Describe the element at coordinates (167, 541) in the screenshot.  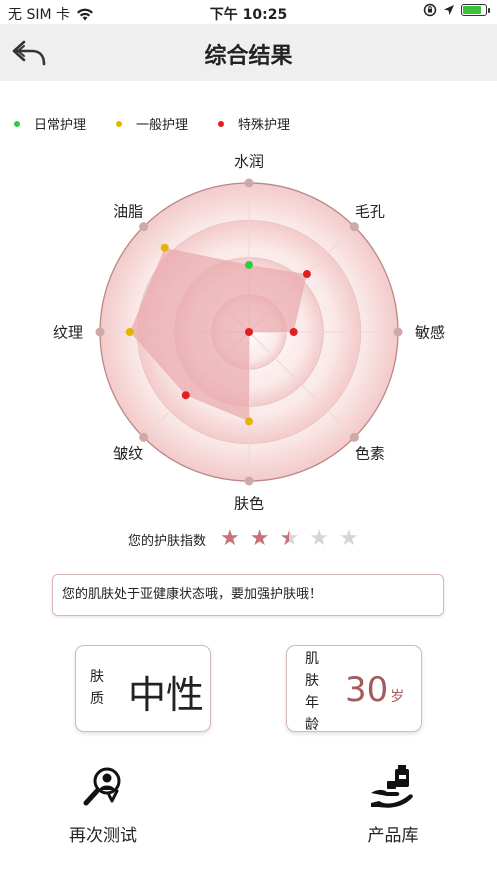
I see `skin-index-label: 您的护肤指数` at that location.